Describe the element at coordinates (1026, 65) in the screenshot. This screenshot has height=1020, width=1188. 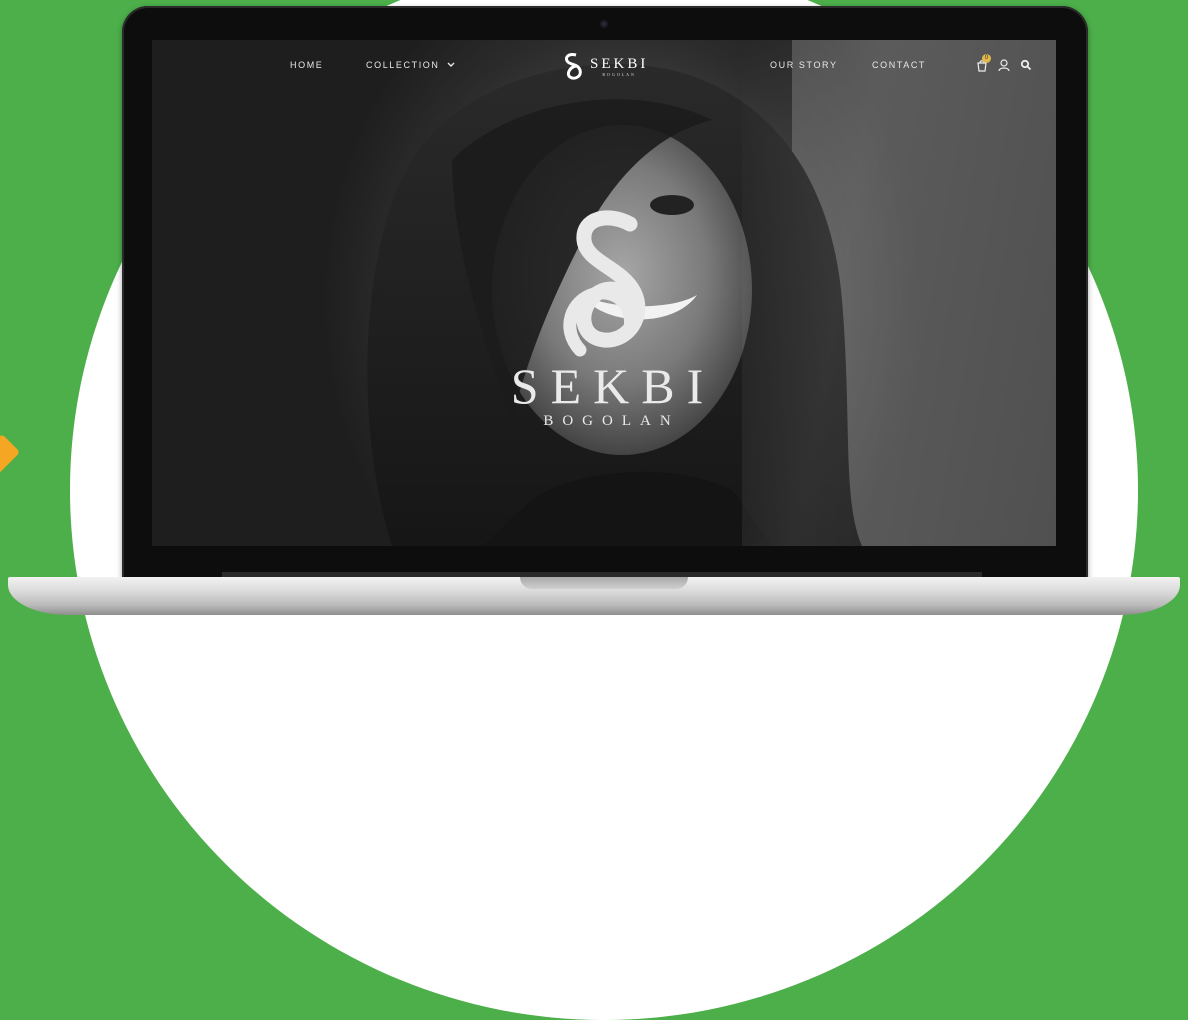
I see `search-icon` at that location.